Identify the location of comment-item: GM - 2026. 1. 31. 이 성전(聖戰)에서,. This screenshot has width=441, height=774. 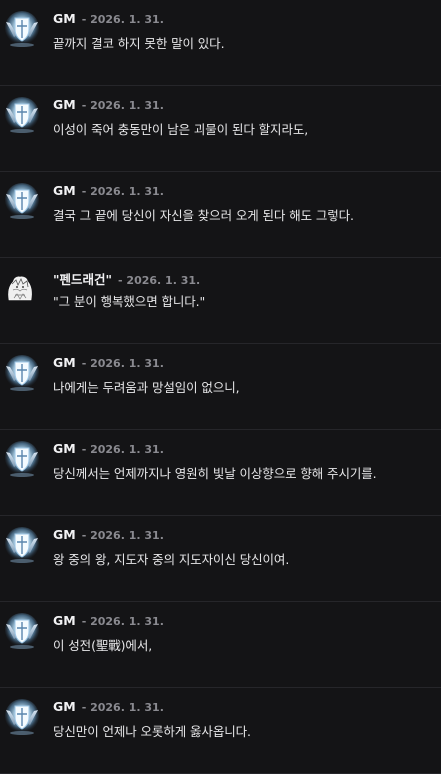
(220, 645).